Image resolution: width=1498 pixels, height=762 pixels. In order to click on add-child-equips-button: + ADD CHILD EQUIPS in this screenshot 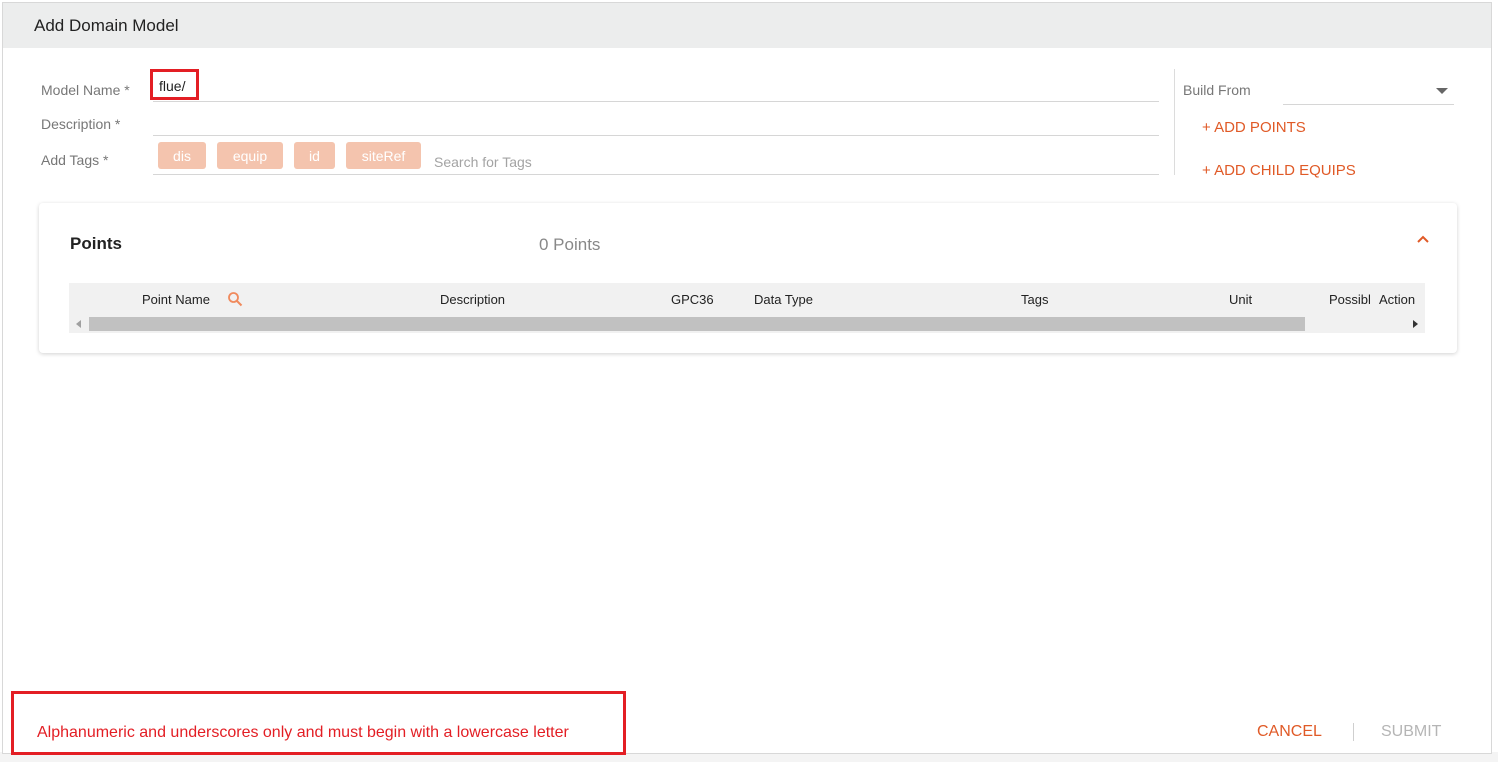, I will do `click(1279, 170)`.